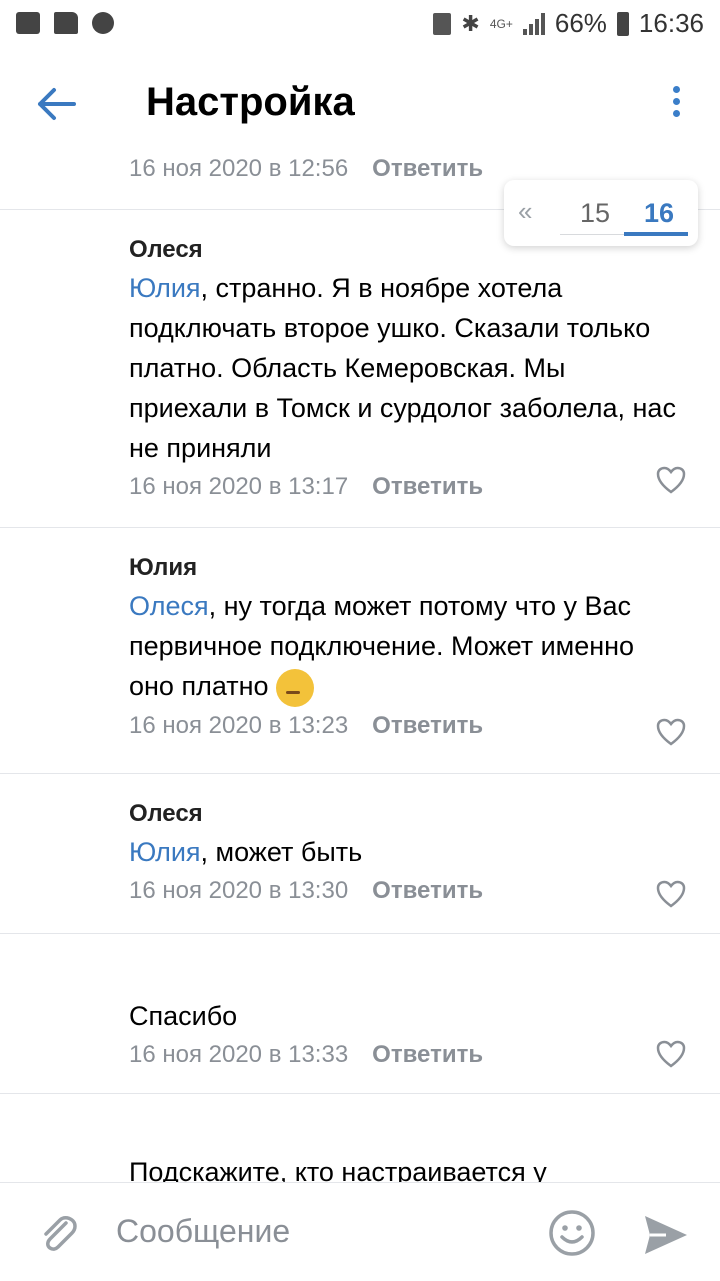 The height and width of the screenshot is (1281, 720). I want to click on page-16-button: 16, so click(659, 213).